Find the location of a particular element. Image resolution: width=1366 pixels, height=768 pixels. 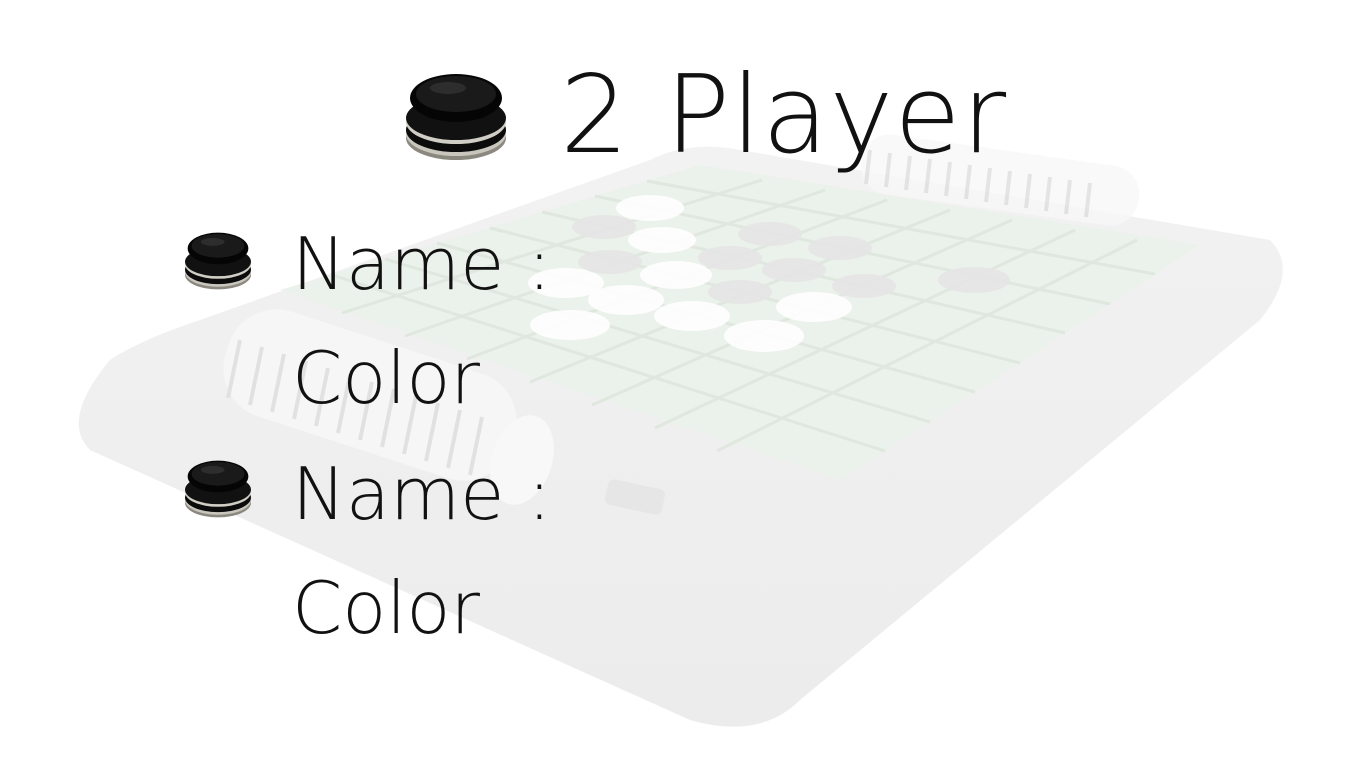

player-2-name-label: Name : is located at coordinates (422, 494).